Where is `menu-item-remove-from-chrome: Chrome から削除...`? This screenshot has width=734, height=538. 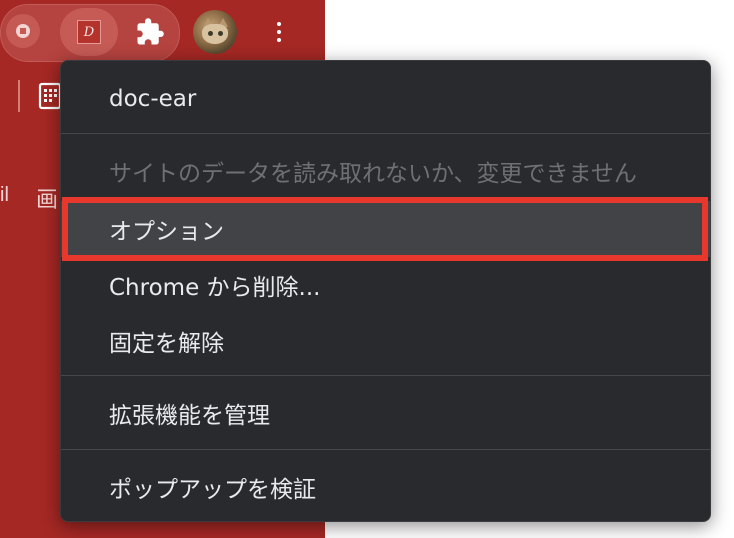
menu-item-remove-from-chrome: Chrome から削除... is located at coordinates (385, 285).